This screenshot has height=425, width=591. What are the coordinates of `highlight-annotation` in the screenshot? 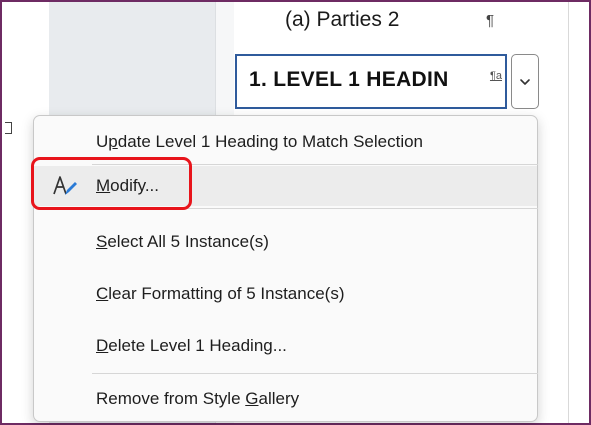 It's located at (111, 183).